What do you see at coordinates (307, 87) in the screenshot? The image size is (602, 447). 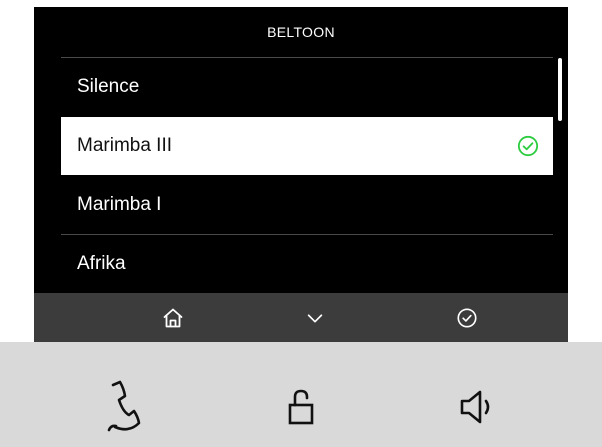 I see `list-item-silence: Silence` at bounding box center [307, 87].